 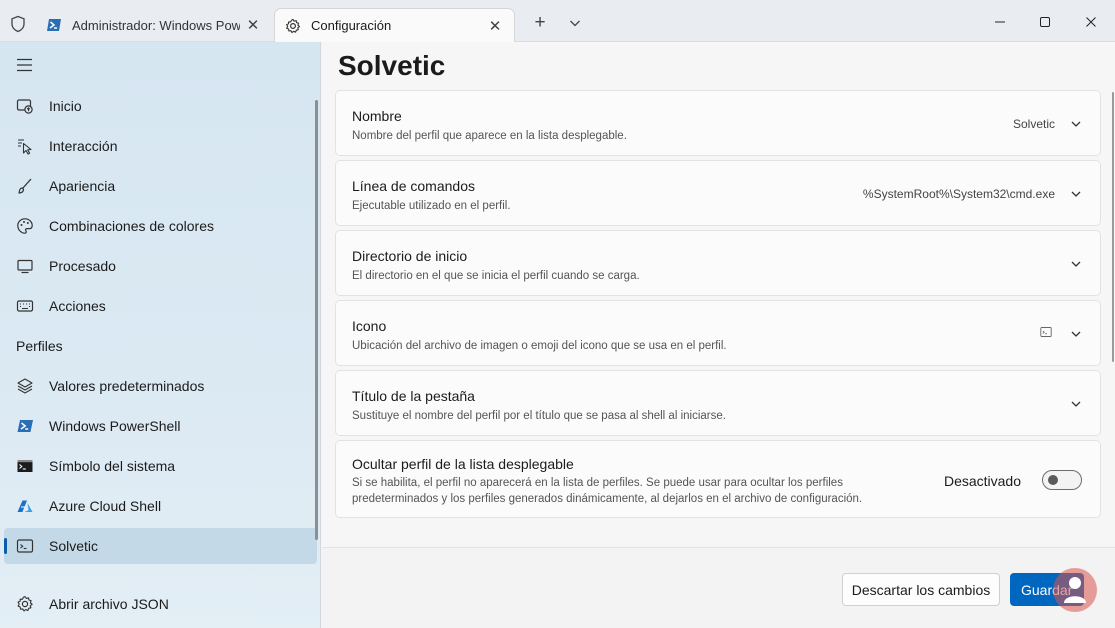 I want to click on tab-title: Administrador: Windows Powe, so click(x=156, y=25).